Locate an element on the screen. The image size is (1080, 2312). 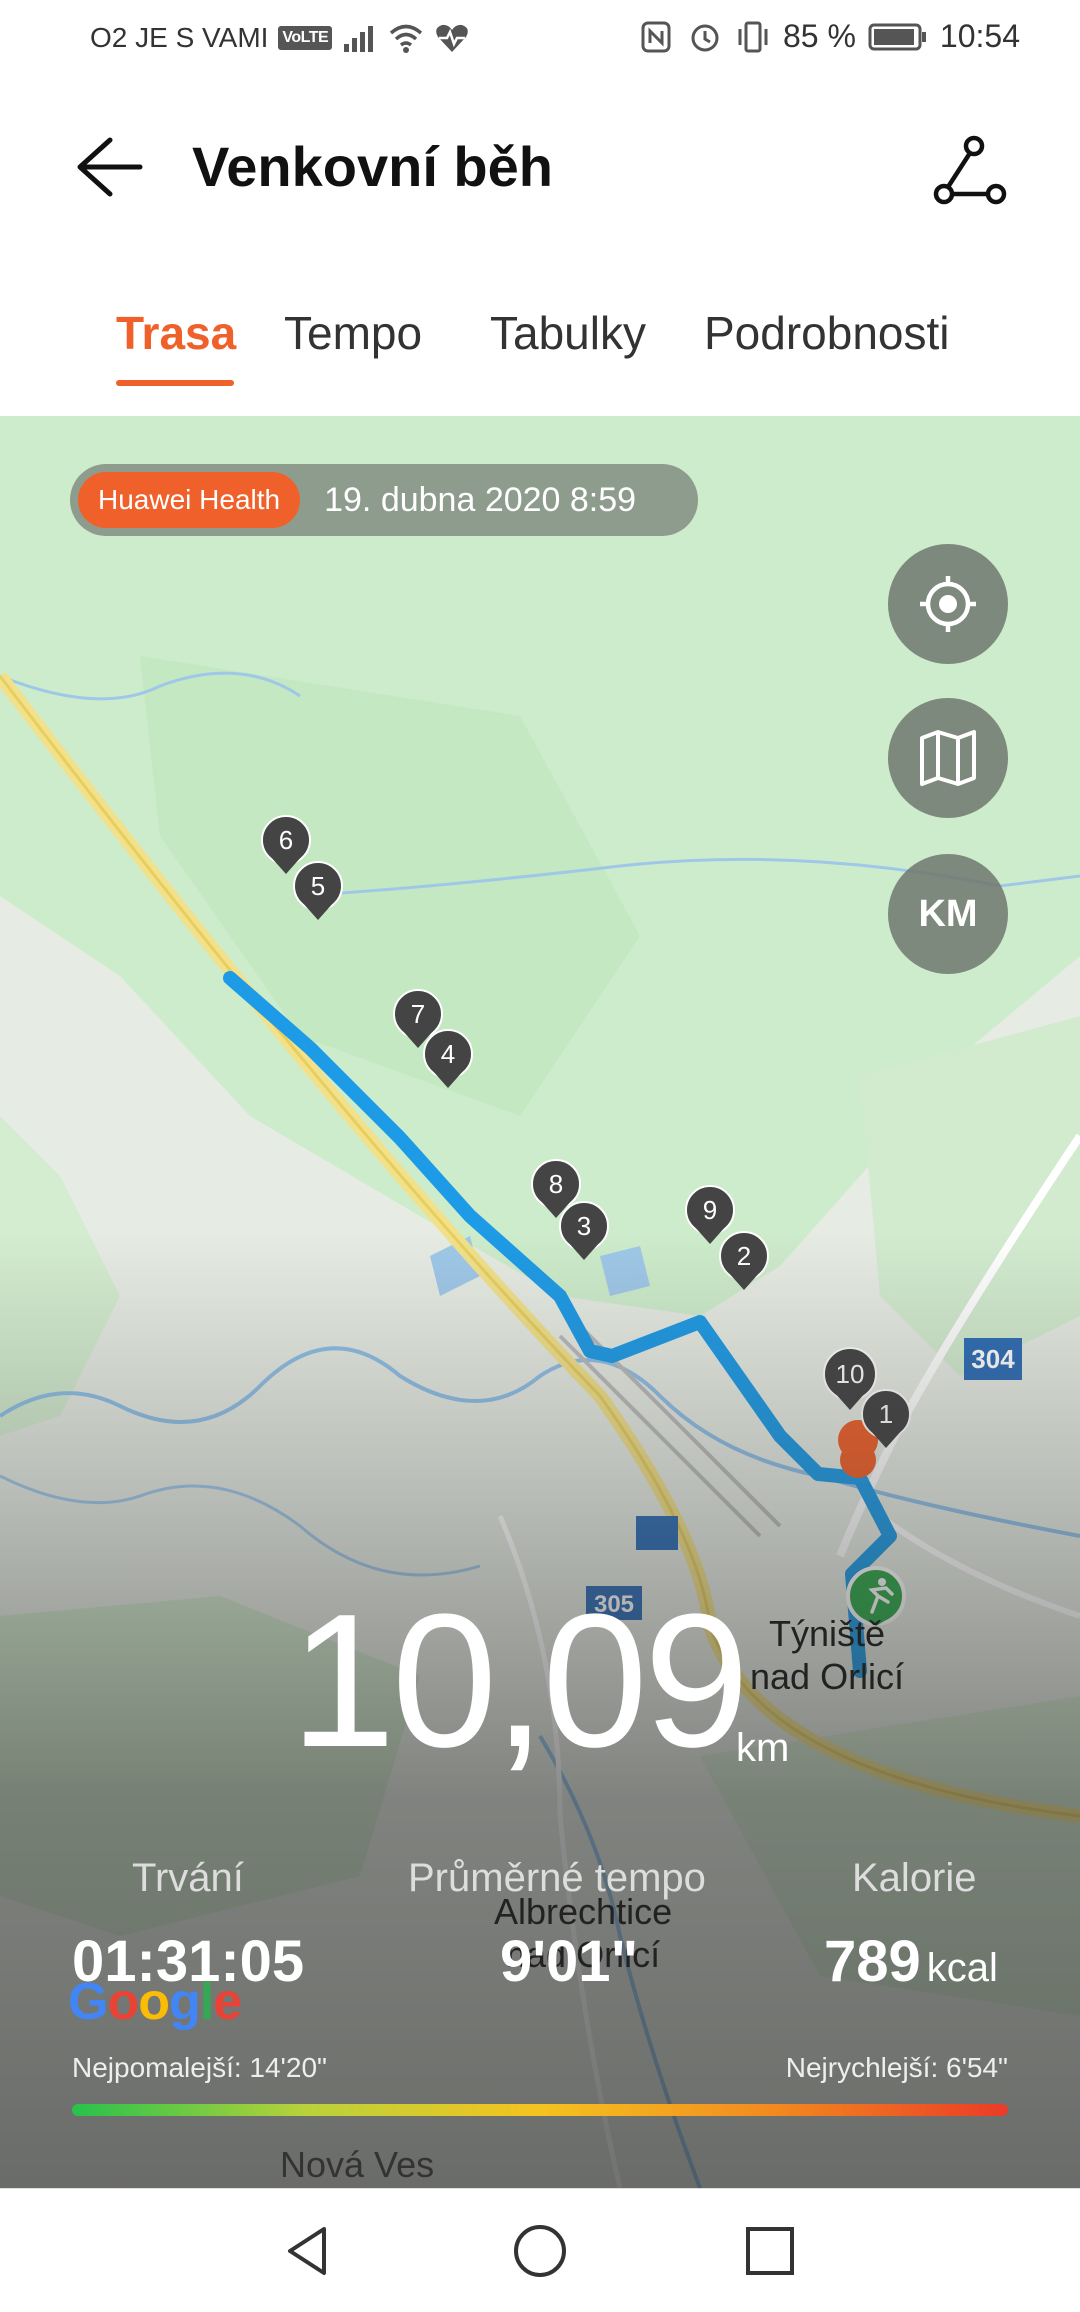
calories-unit: kcal is located at coordinates (962, 1968).